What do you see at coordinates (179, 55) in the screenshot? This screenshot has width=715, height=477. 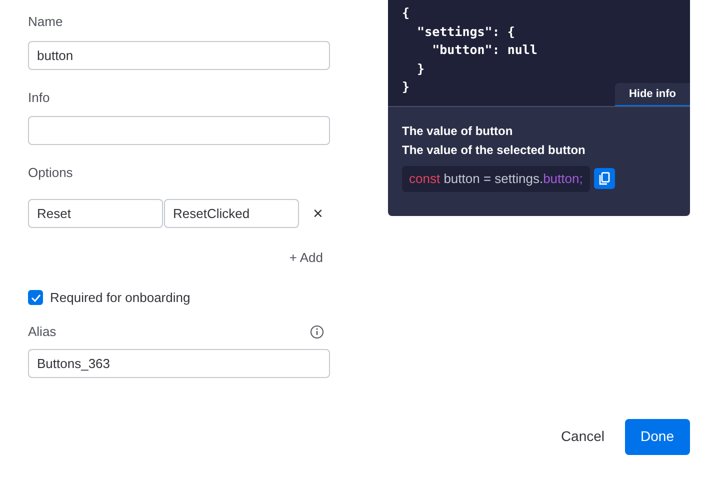 I see `name-field: button` at bounding box center [179, 55].